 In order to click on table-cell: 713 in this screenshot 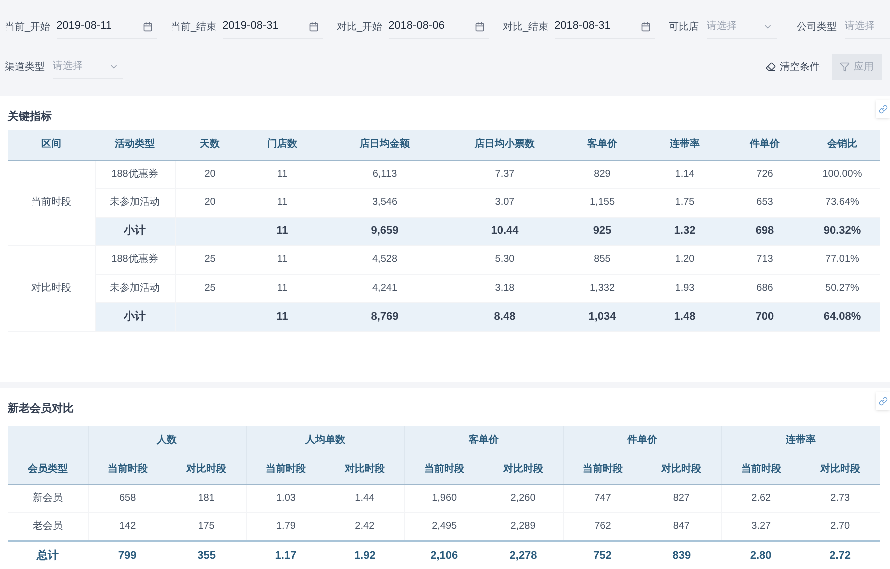, I will do `click(765, 260)`.